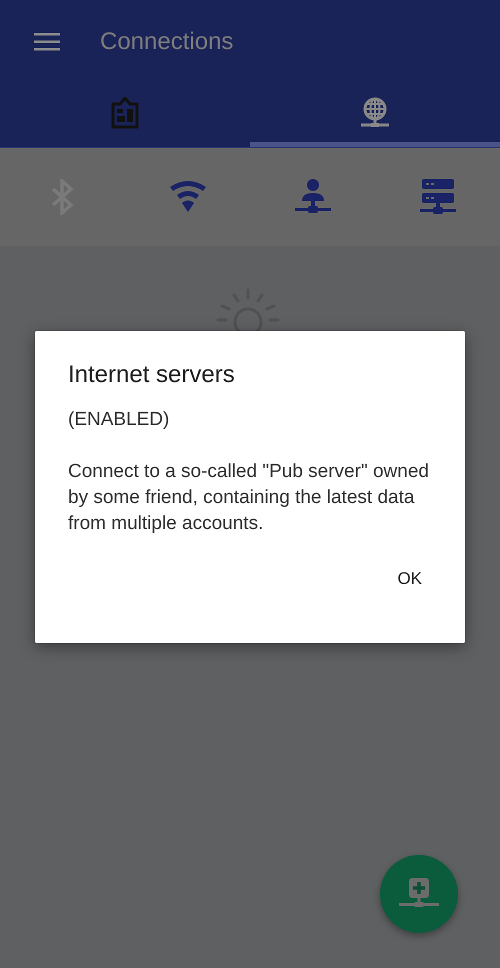 The width and height of the screenshot is (500, 968). What do you see at coordinates (312, 197) in the screenshot?
I see `network-user-icon` at bounding box center [312, 197].